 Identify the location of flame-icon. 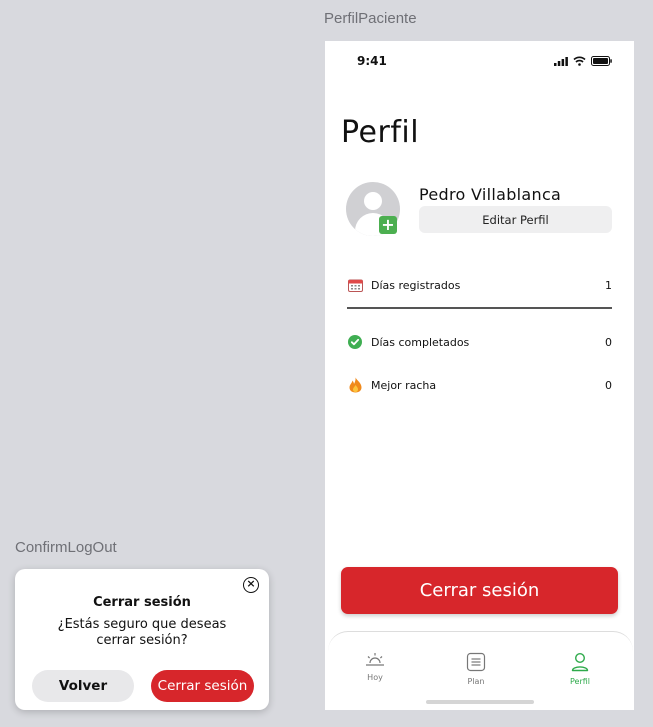
(355, 385).